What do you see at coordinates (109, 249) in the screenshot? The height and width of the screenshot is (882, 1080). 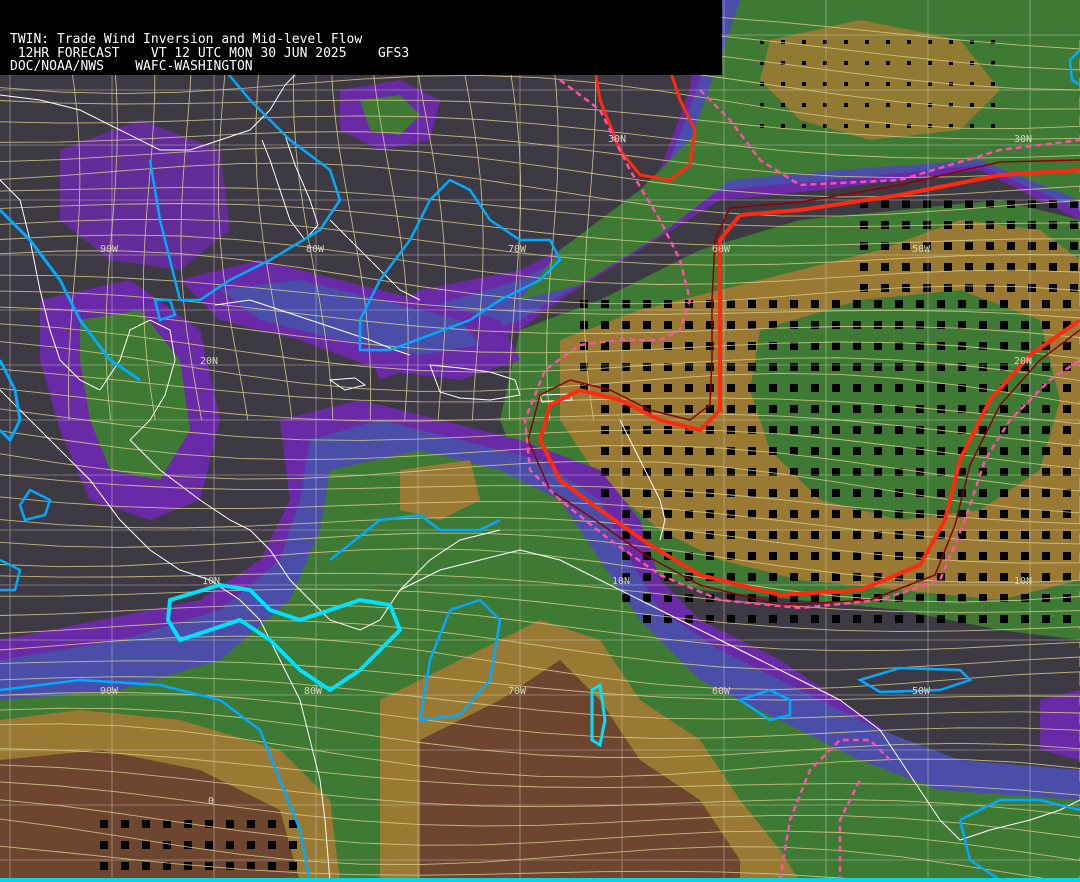 I see `label-lon-top-90w: 90W` at bounding box center [109, 249].